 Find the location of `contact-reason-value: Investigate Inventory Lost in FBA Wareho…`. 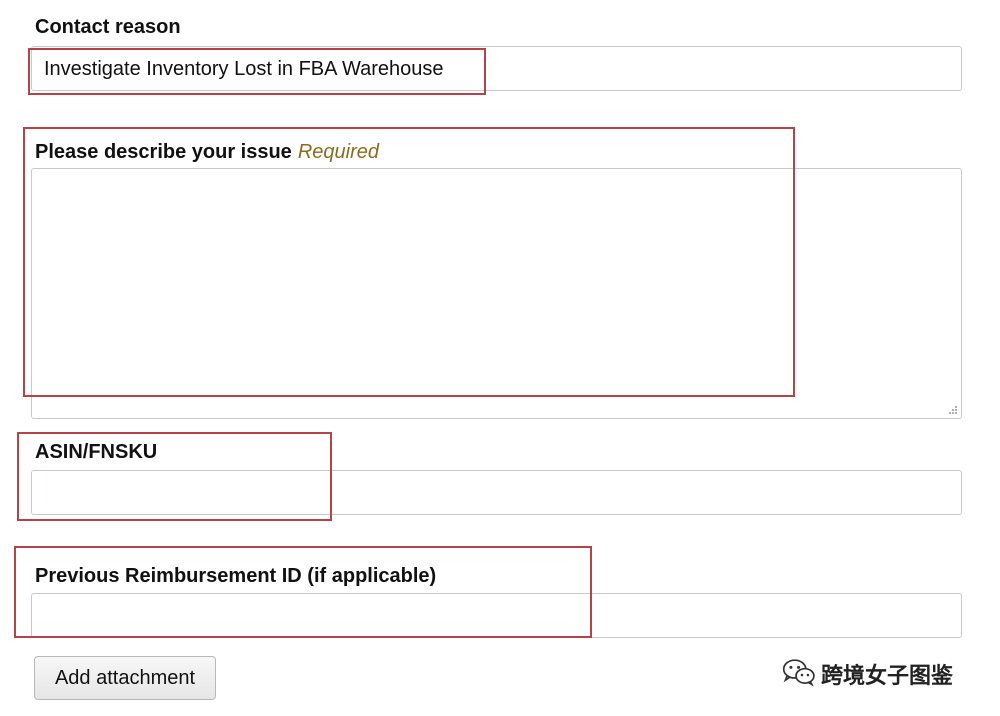

contact-reason-value: Investigate Inventory Lost in FBA Wareho… is located at coordinates (244, 69).